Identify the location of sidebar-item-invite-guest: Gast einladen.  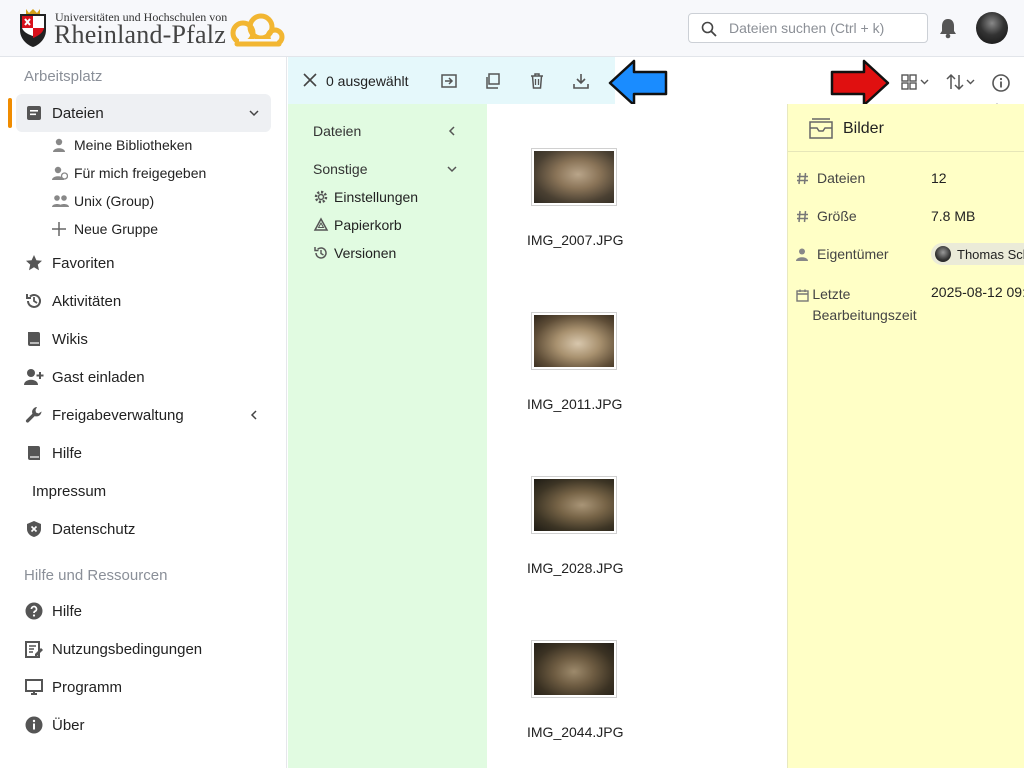
(143, 377).